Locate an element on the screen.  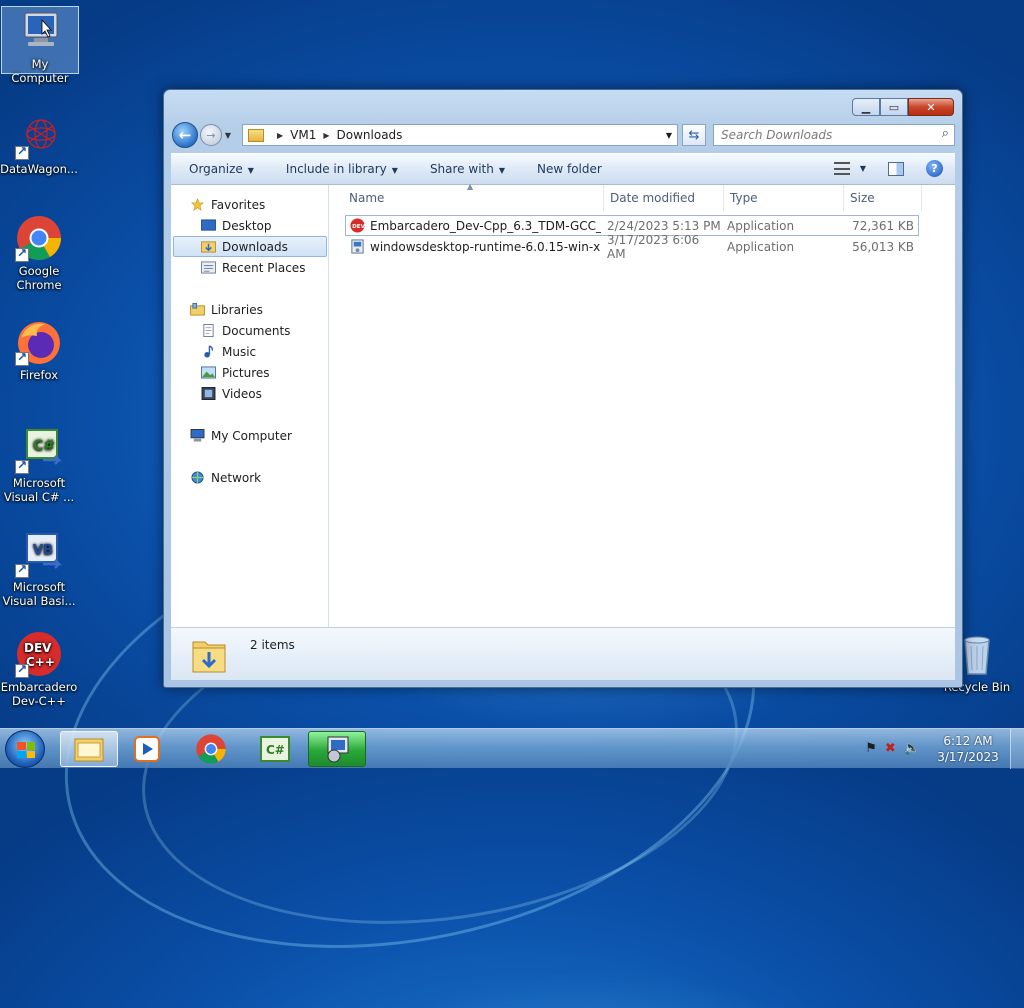
installer-icon is located at coordinates (338, 749).